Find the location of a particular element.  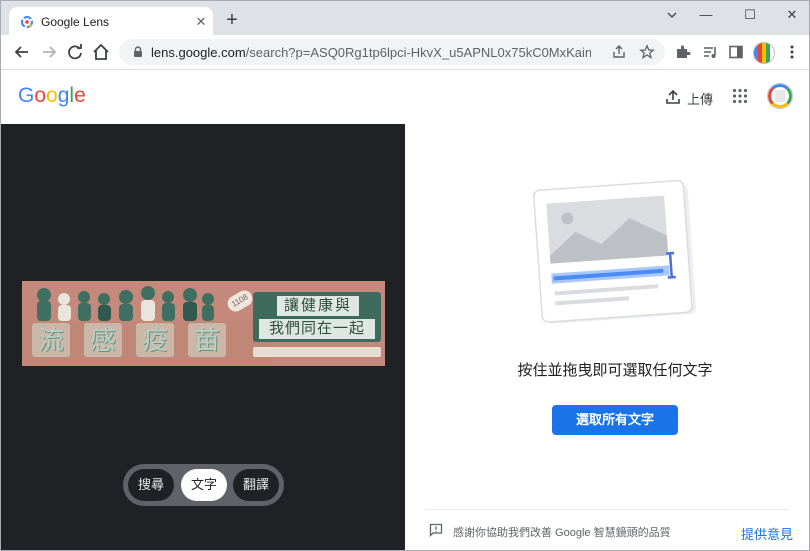

logo-letter: e is located at coordinates (80, 95).